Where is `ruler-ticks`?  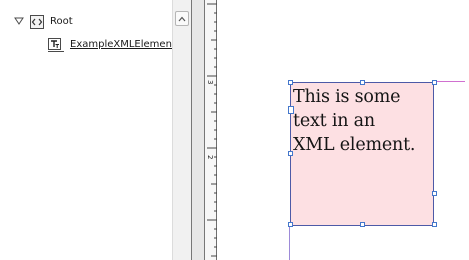 ruler-ticks is located at coordinates (212, 130).